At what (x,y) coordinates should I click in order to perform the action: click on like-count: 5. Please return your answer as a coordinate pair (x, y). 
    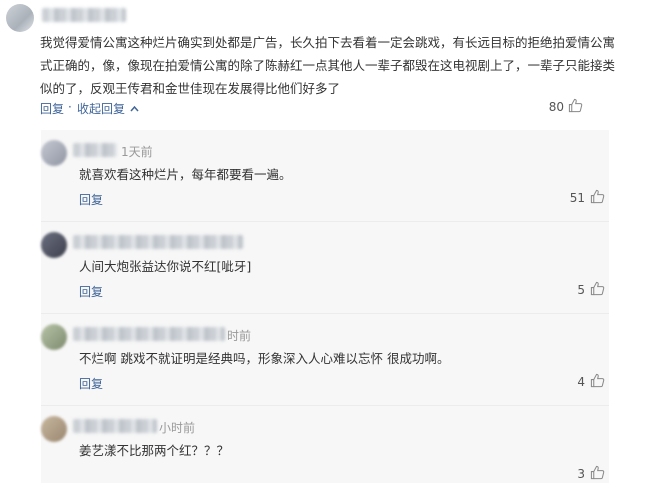
    Looking at the image, I should click on (581, 290).